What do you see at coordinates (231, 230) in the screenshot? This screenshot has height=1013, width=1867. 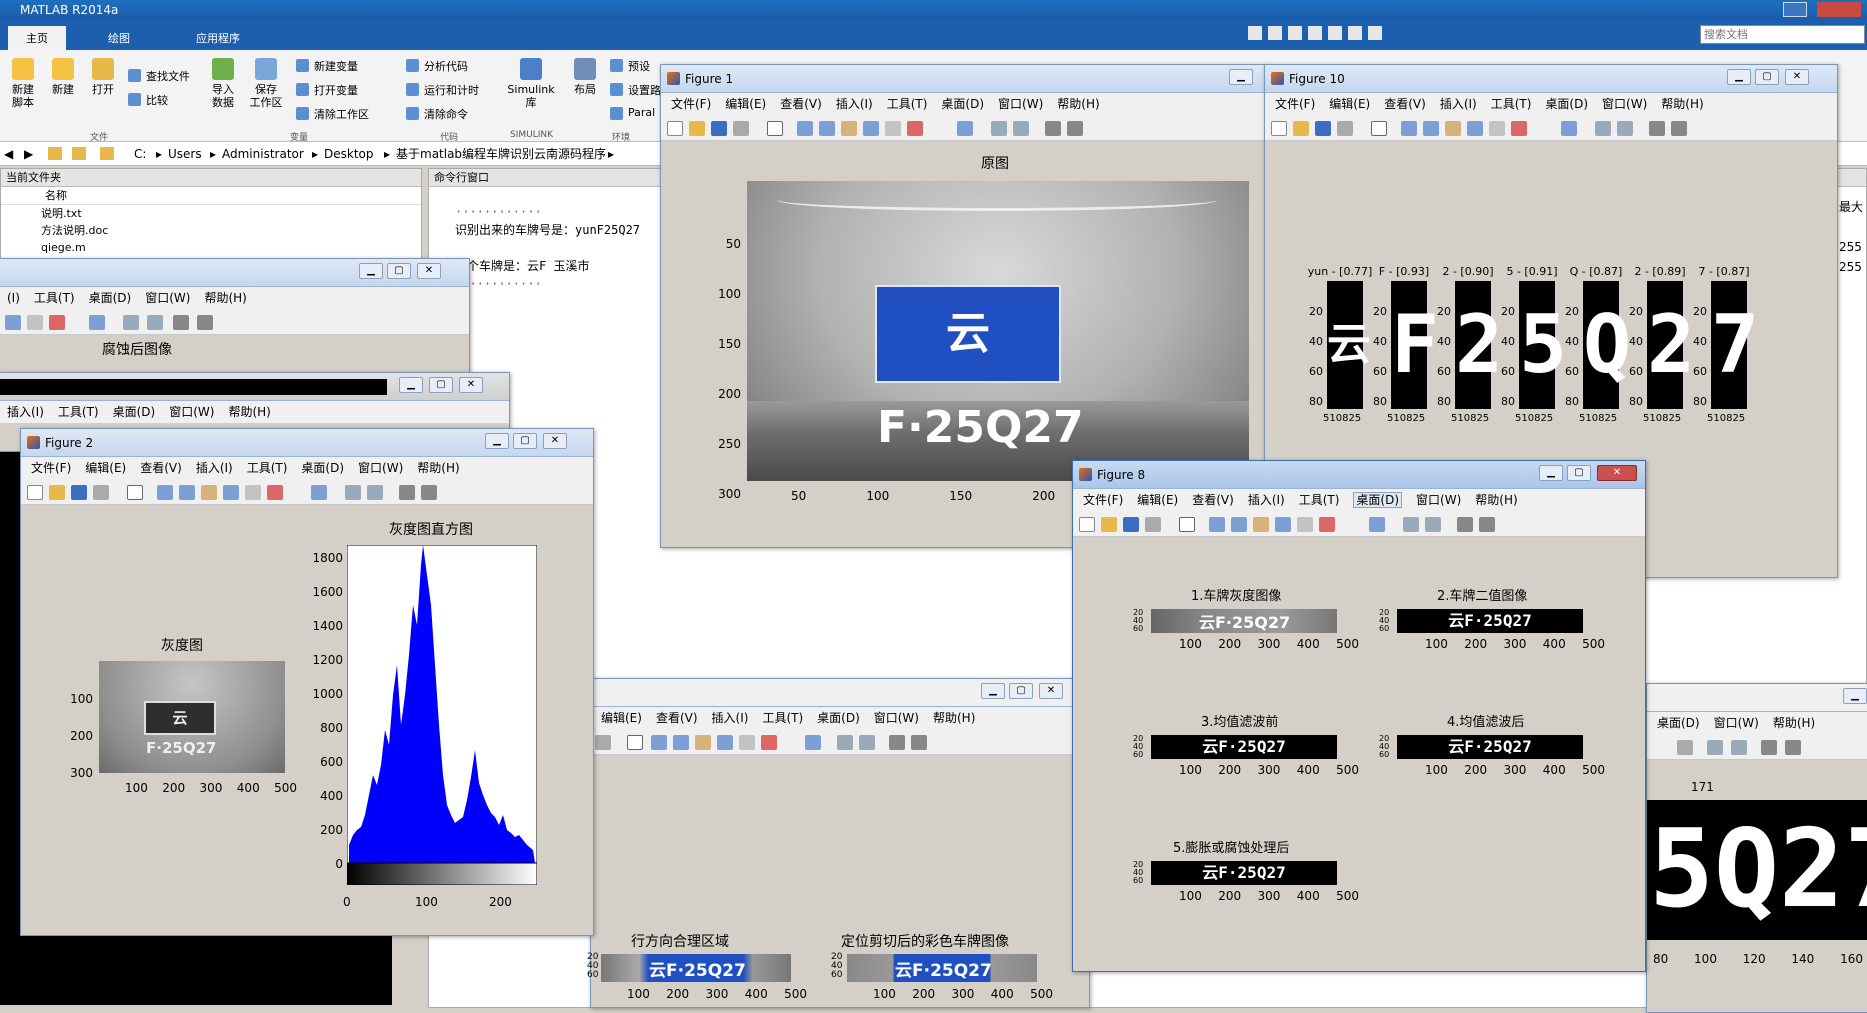 I see `file-item: 方法说明.doc` at bounding box center [231, 230].